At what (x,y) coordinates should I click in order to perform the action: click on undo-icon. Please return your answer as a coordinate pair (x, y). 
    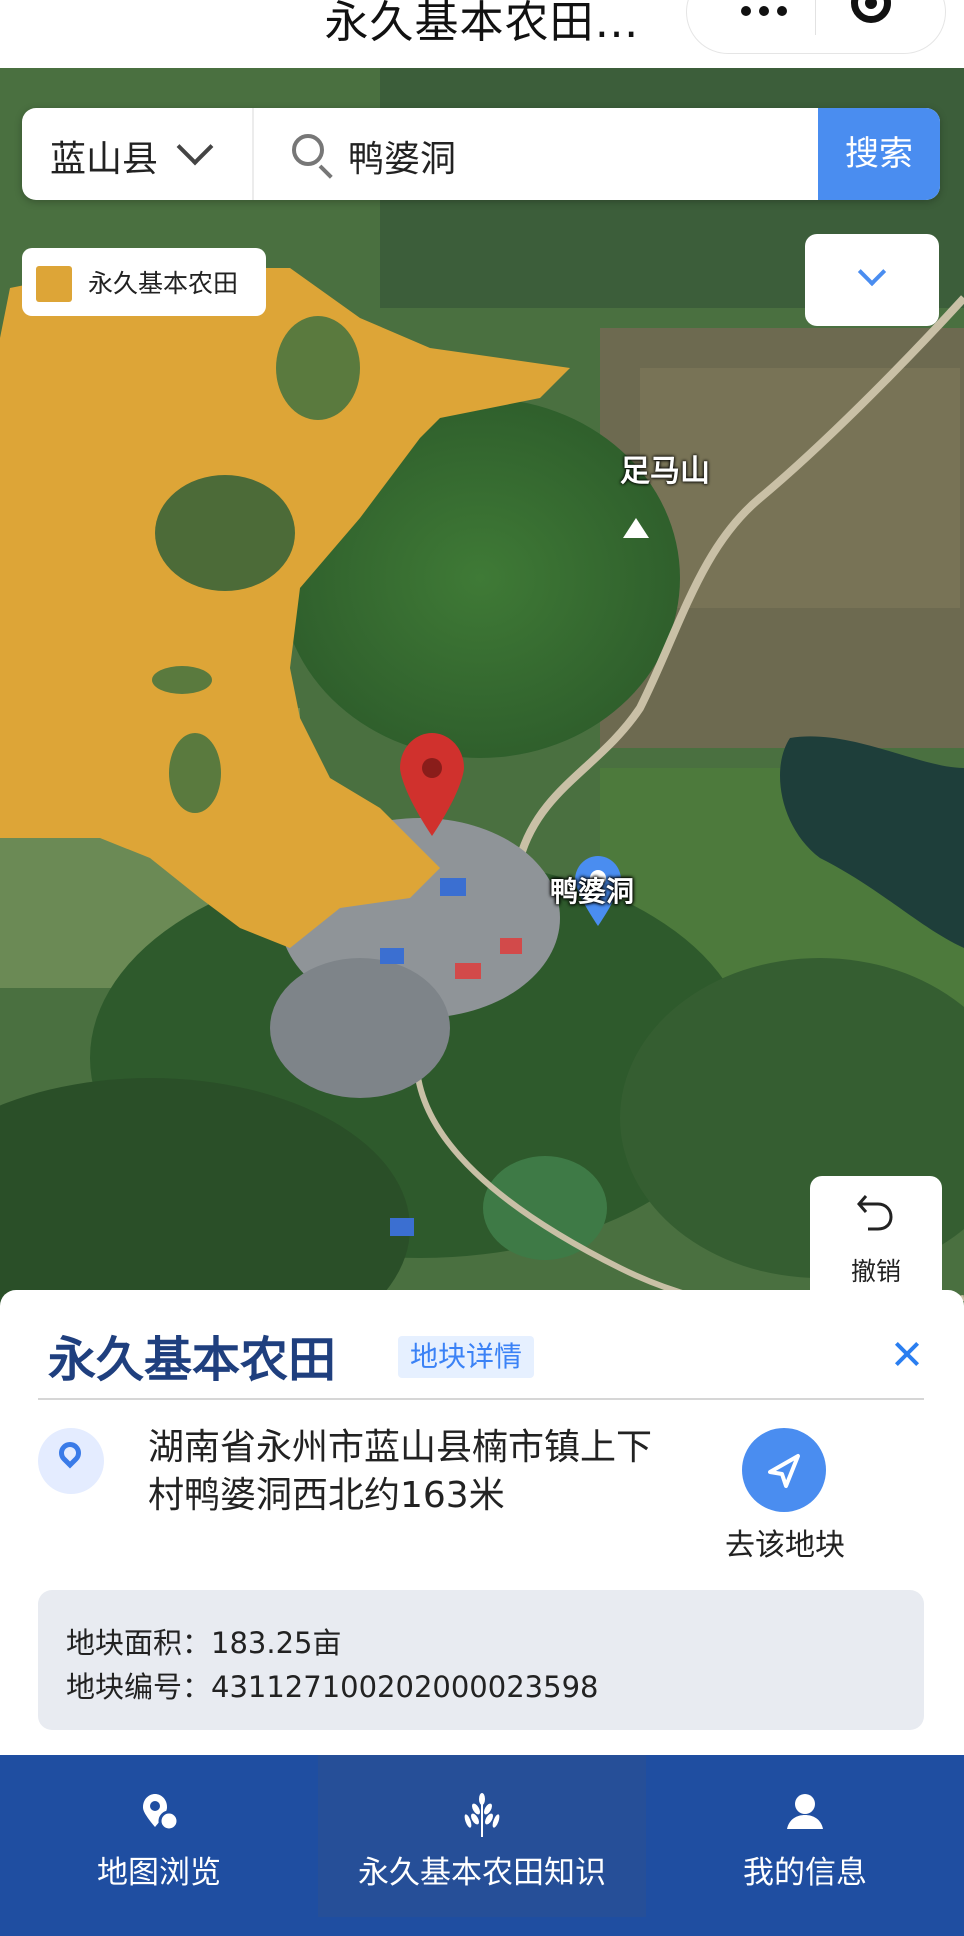
    Looking at the image, I should click on (875, 1213).